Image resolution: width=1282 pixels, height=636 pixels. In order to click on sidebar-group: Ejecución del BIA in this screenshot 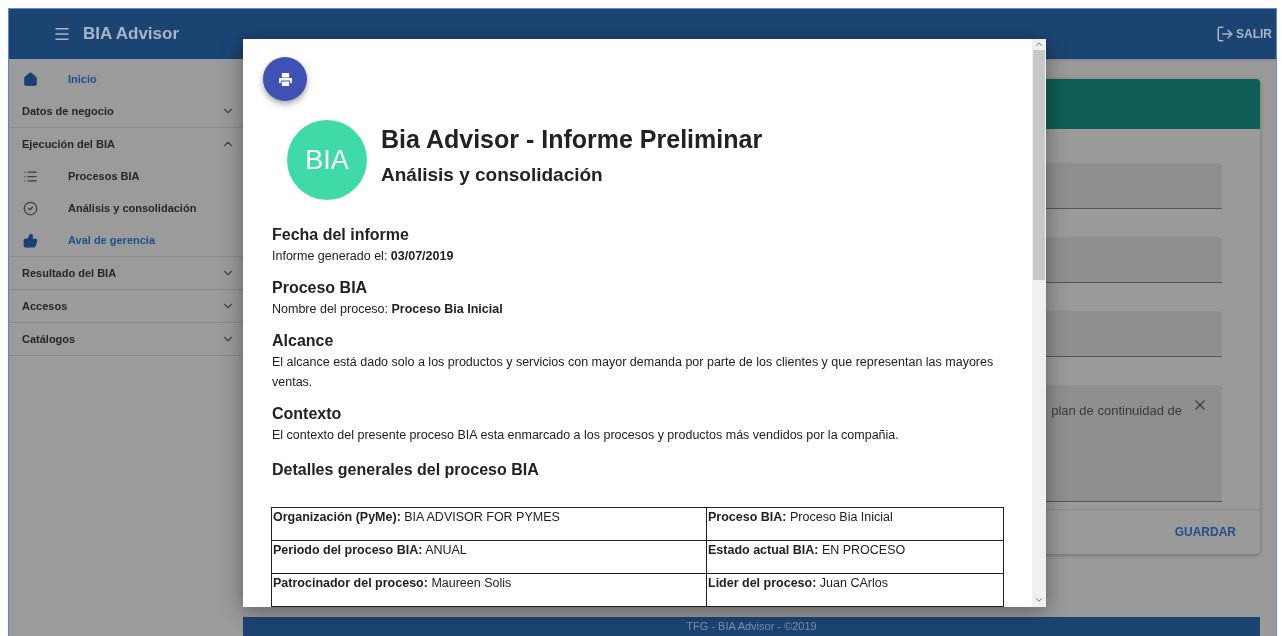, I will do `click(68, 144)`.